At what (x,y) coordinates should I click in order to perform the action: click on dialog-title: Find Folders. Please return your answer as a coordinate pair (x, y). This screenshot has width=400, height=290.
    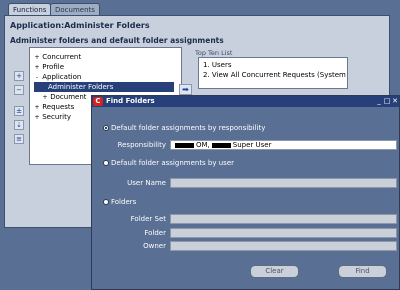
    Looking at the image, I should click on (130, 101).